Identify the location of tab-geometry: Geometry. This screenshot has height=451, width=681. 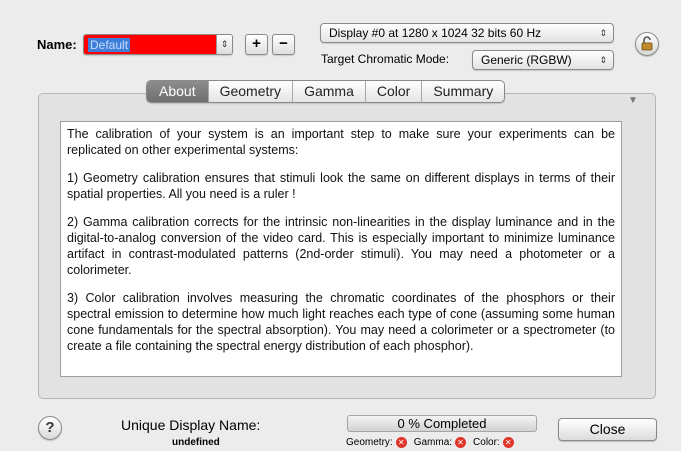
(251, 91).